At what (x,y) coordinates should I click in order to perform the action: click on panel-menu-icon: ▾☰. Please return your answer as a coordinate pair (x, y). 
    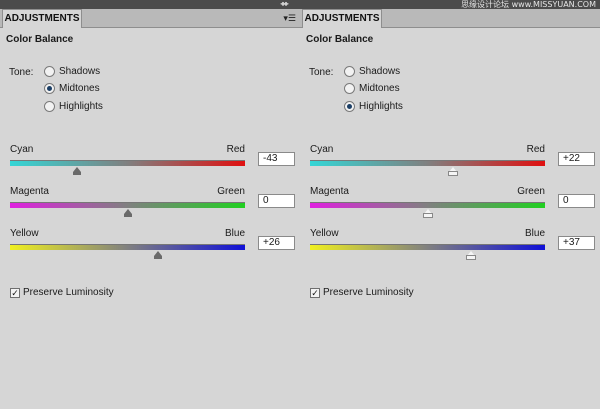
    Looking at the image, I should click on (289, 18).